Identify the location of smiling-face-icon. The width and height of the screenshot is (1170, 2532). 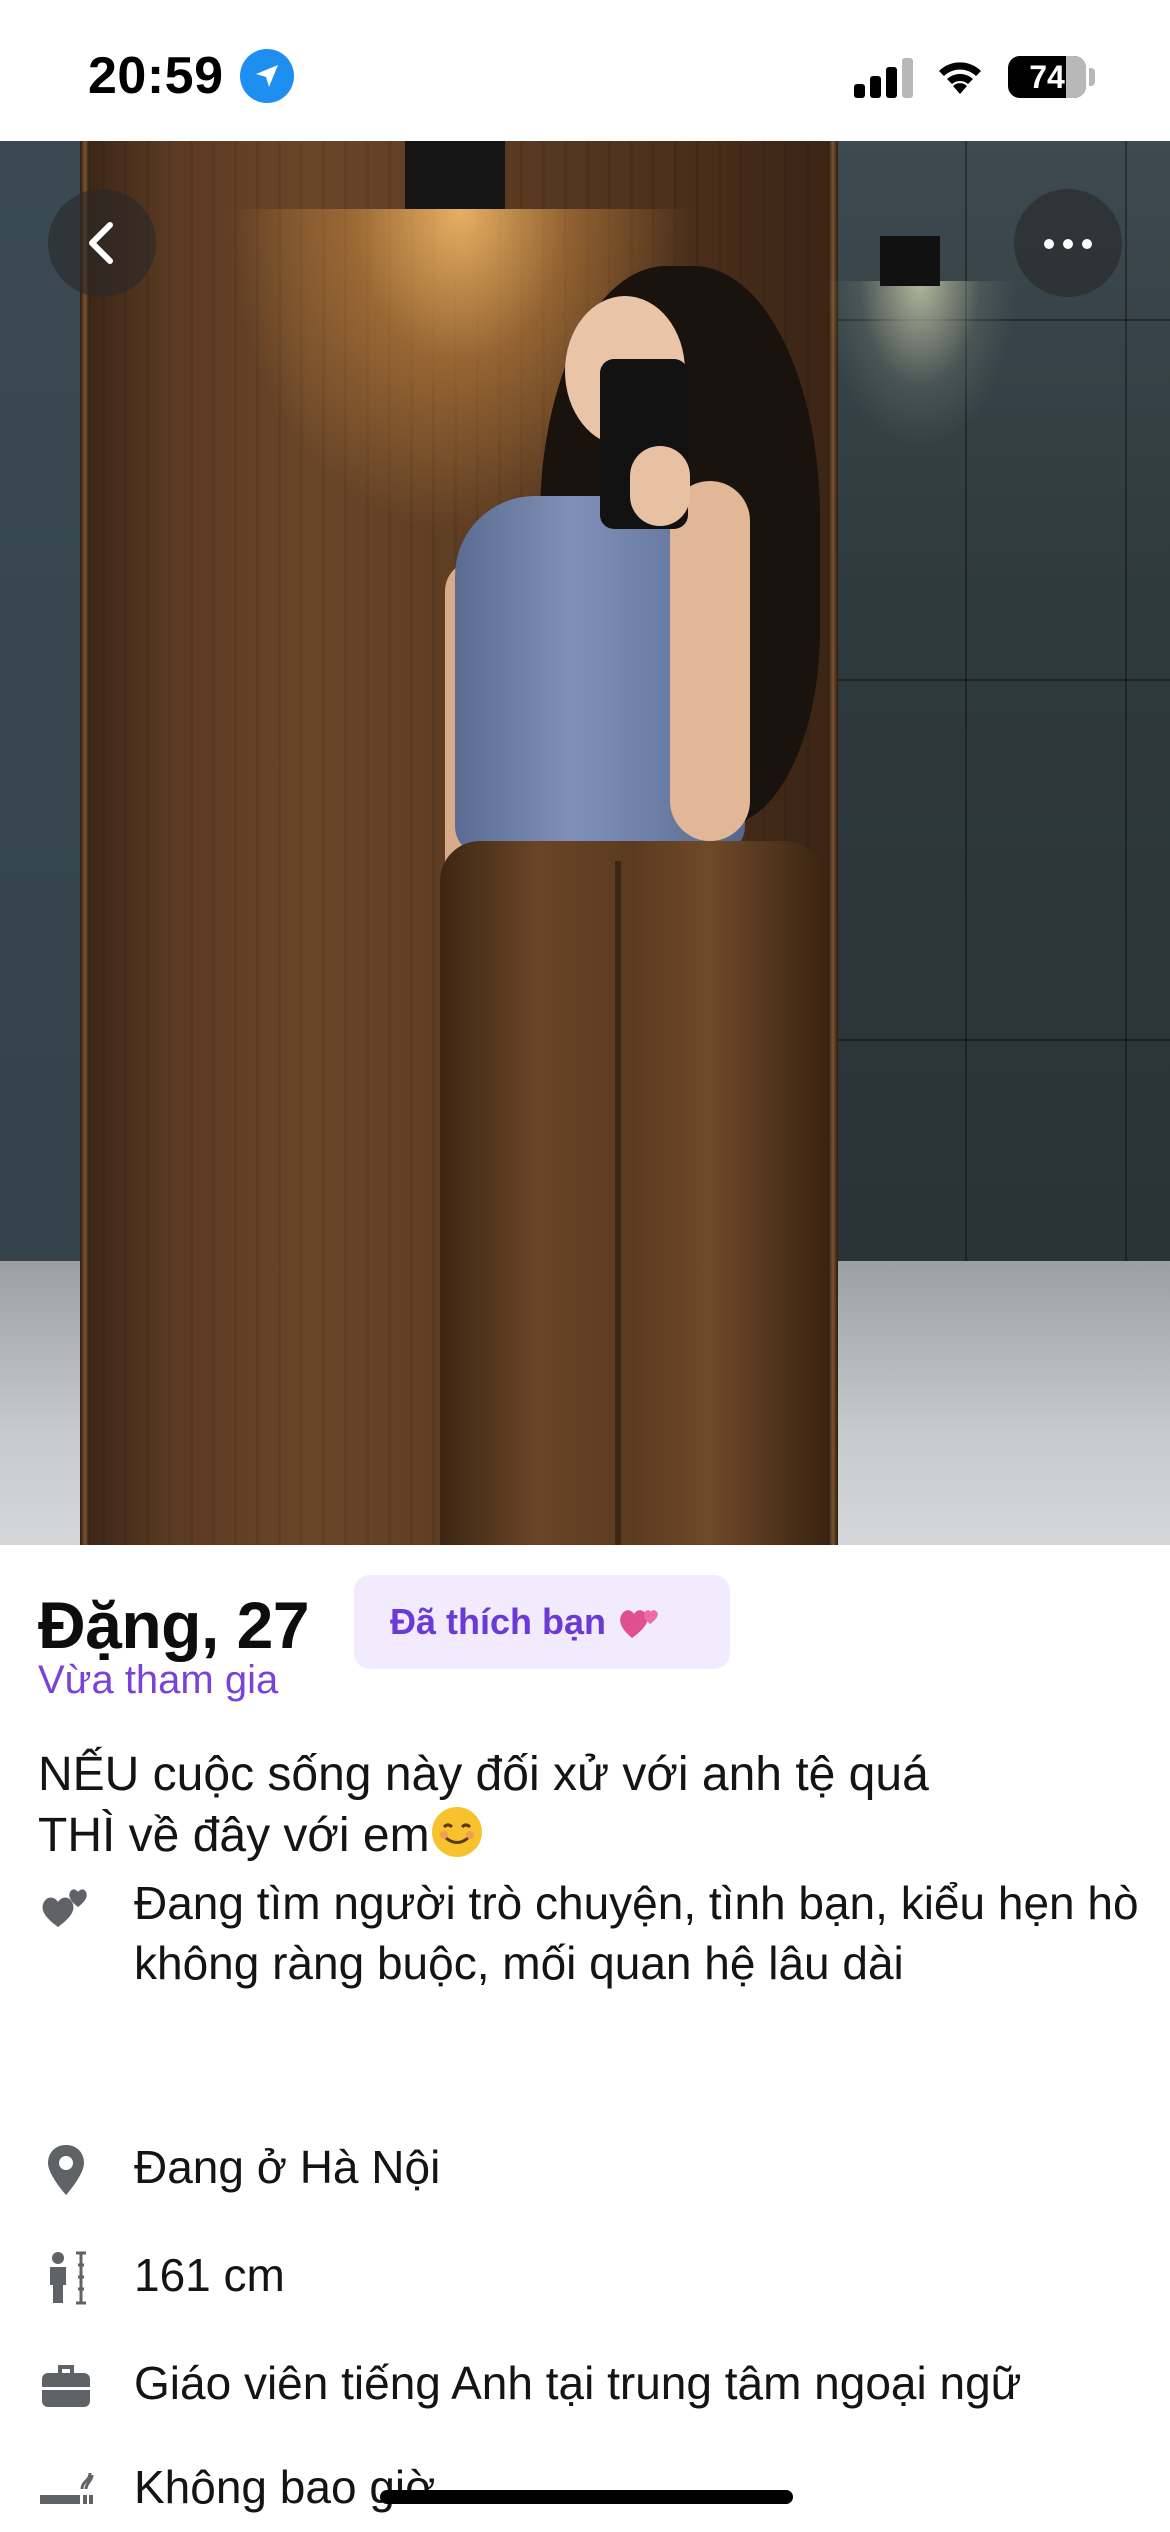
(456, 1832).